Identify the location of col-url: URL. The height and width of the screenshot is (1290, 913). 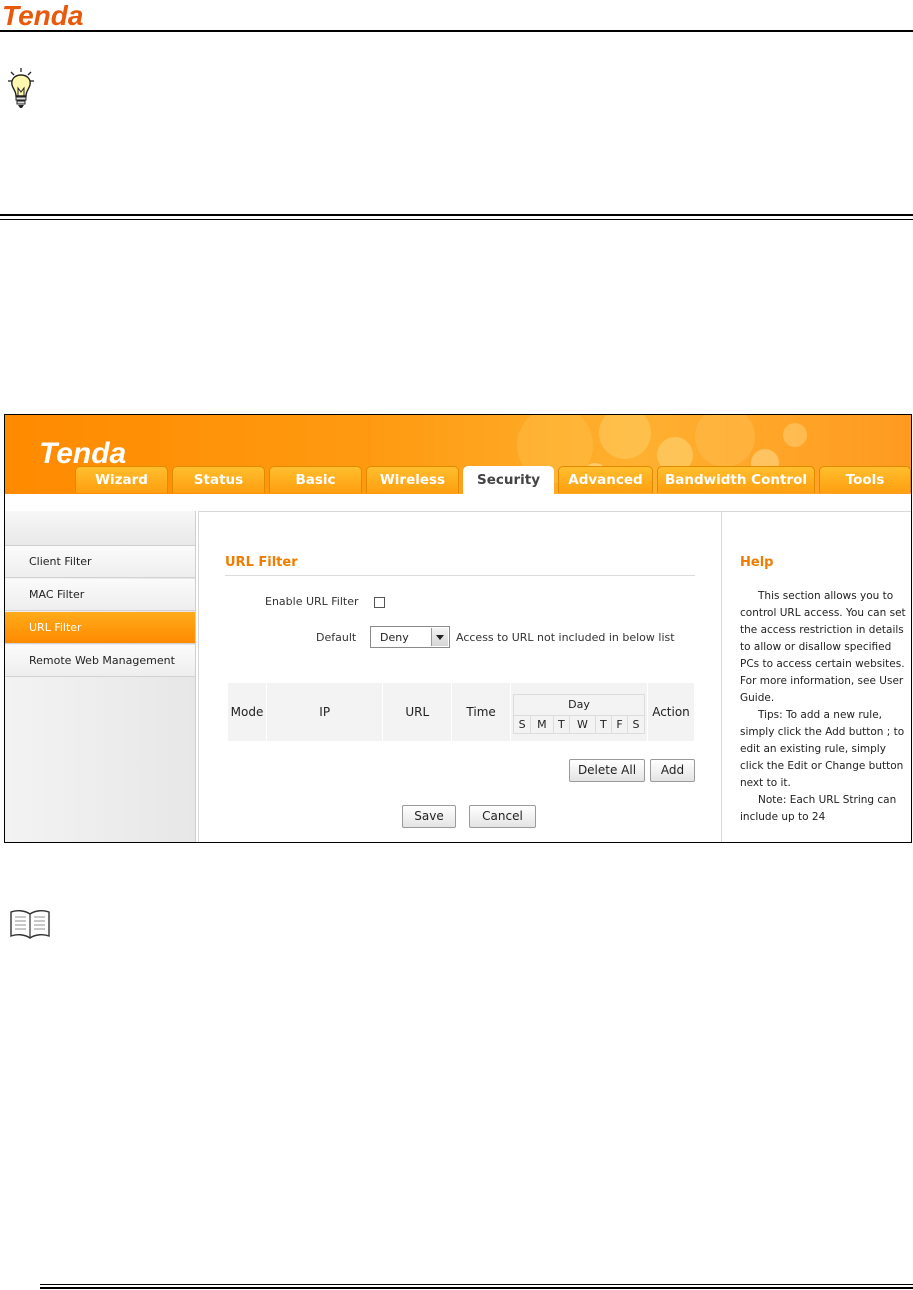
(417, 712).